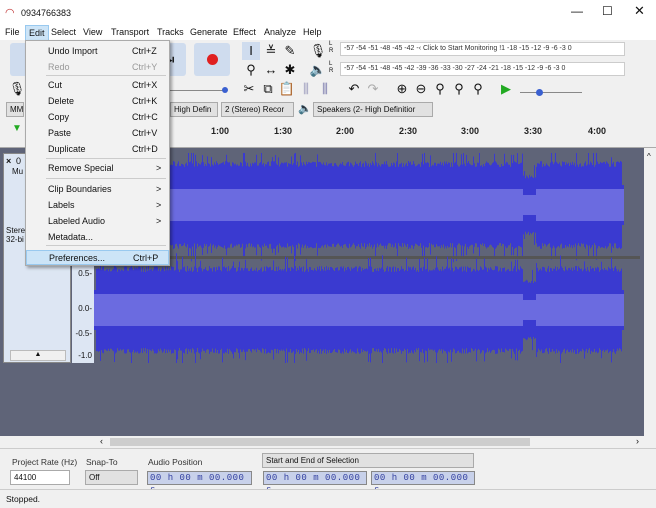 Image resolution: width=656 pixels, height=508 pixels. What do you see at coordinates (17, 128) in the screenshot?
I see `pin-icon: ▼` at bounding box center [17, 128].